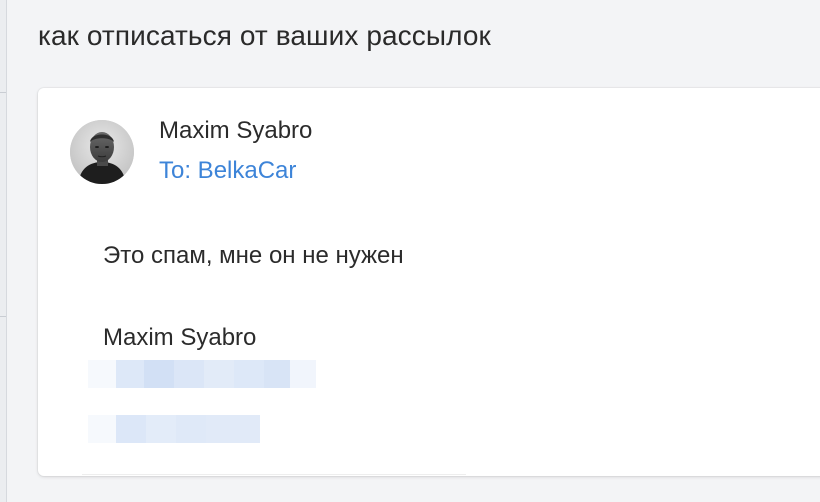 This screenshot has width=820, height=502. Describe the element at coordinates (274, 474) in the screenshot. I see `card-divider` at that location.